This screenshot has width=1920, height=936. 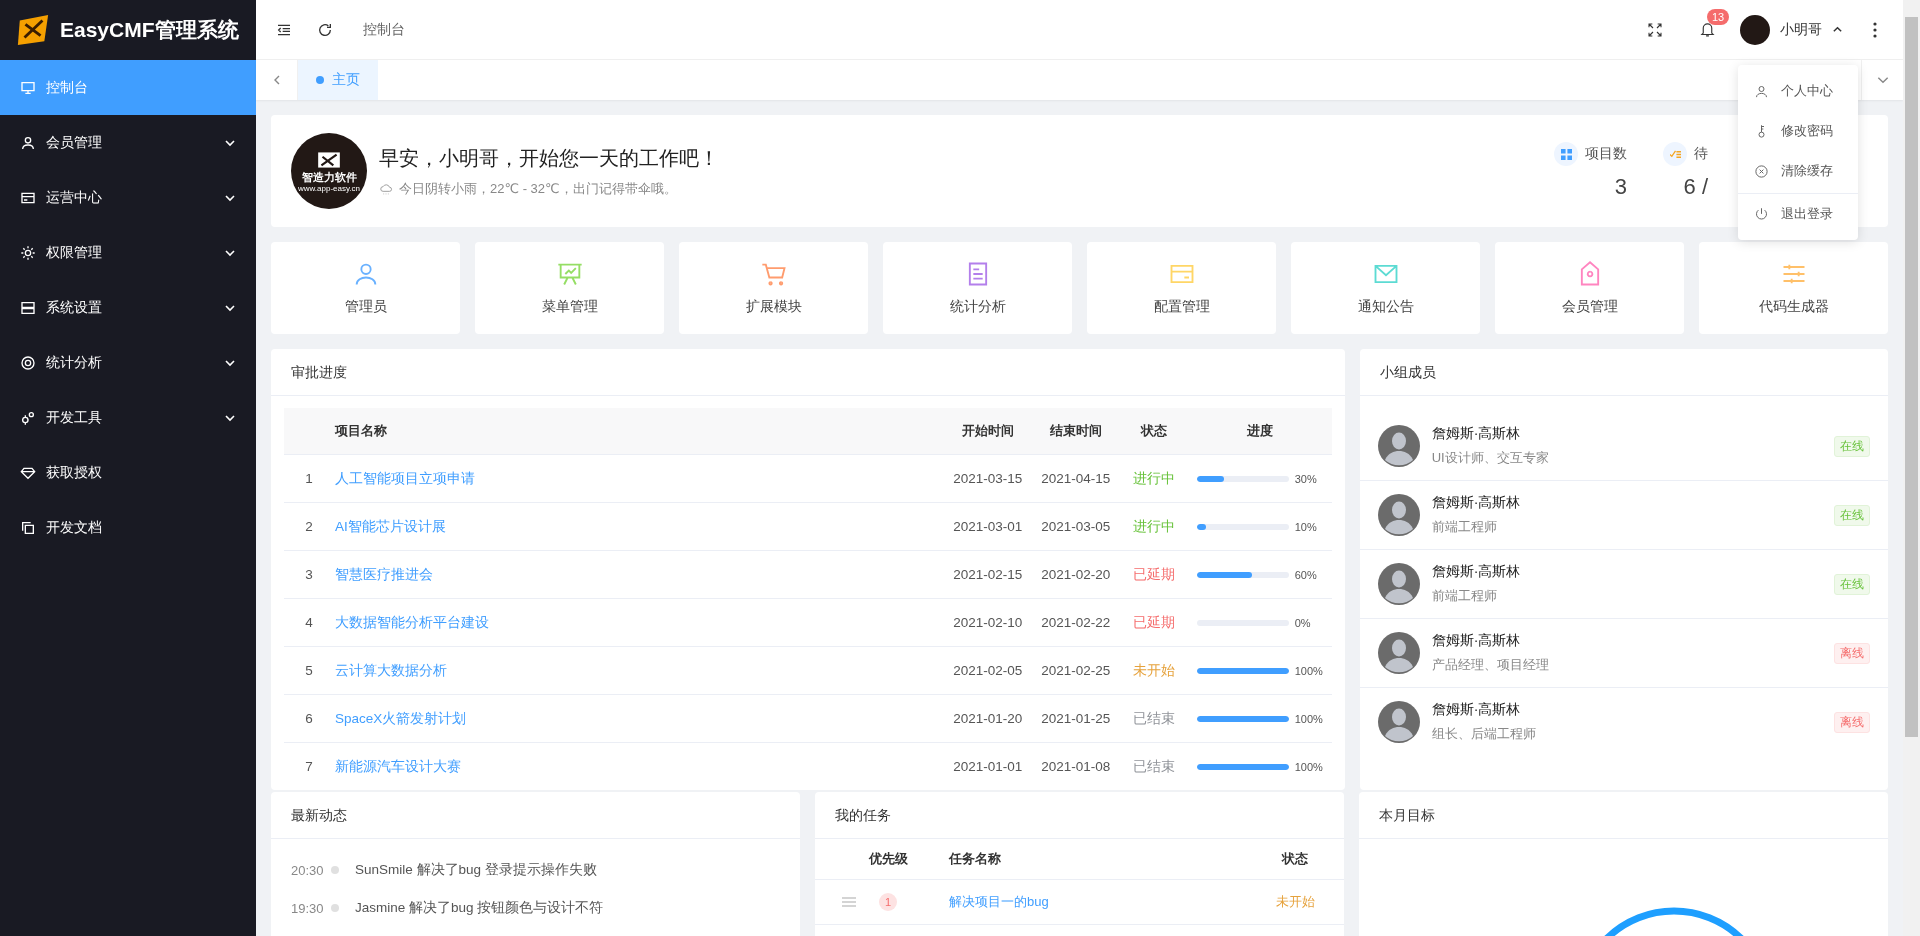 I want to click on table-cell: 2021-01-08, so click(x=1075, y=766).